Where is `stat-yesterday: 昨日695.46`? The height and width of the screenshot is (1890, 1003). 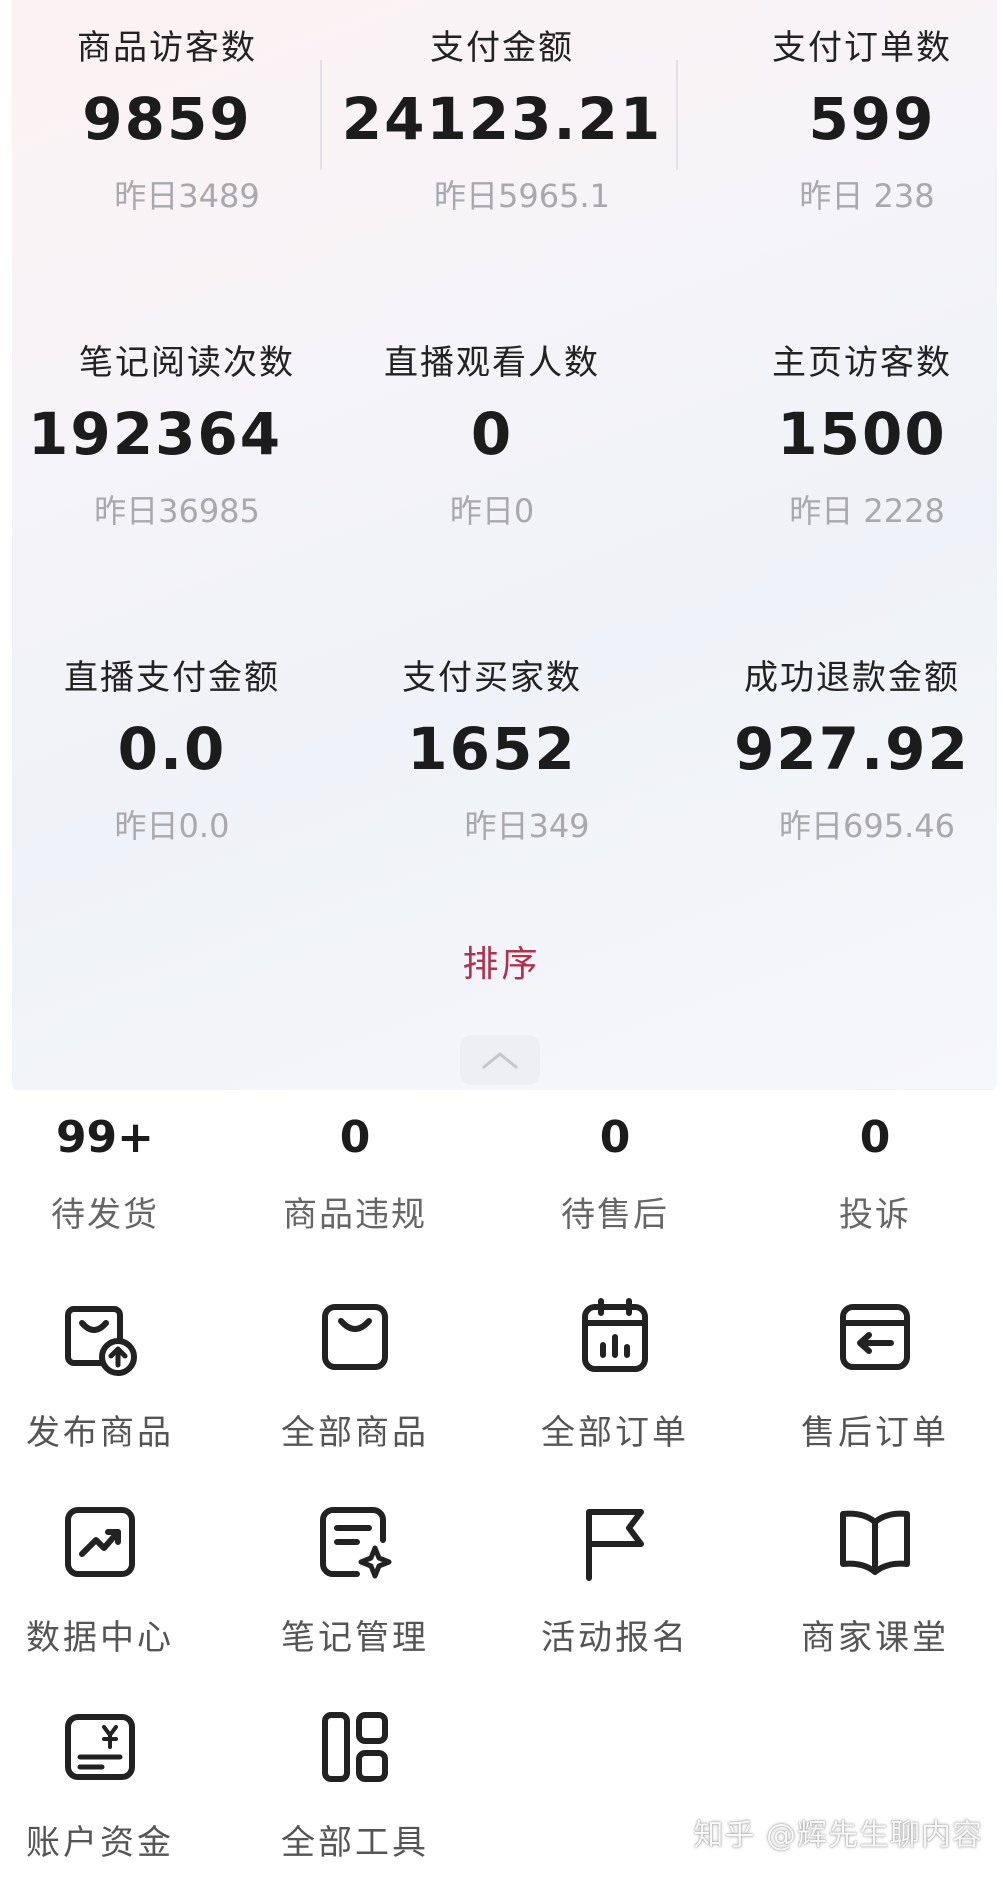
stat-yesterday: 昨日695.46 is located at coordinates (867, 826).